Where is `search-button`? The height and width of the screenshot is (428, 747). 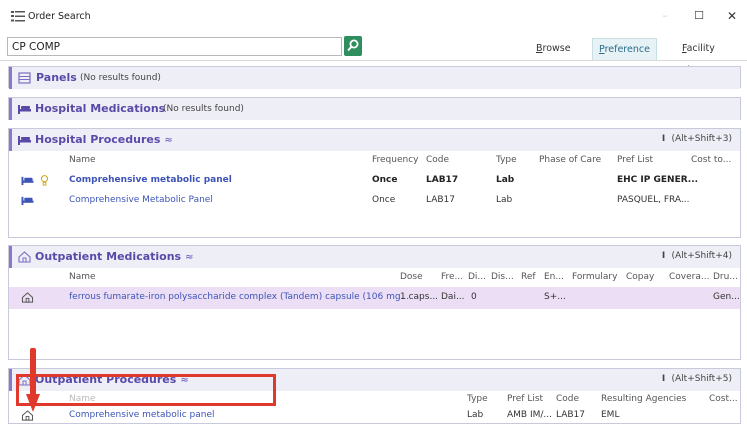
search-button is located at coordinates (353, 46).